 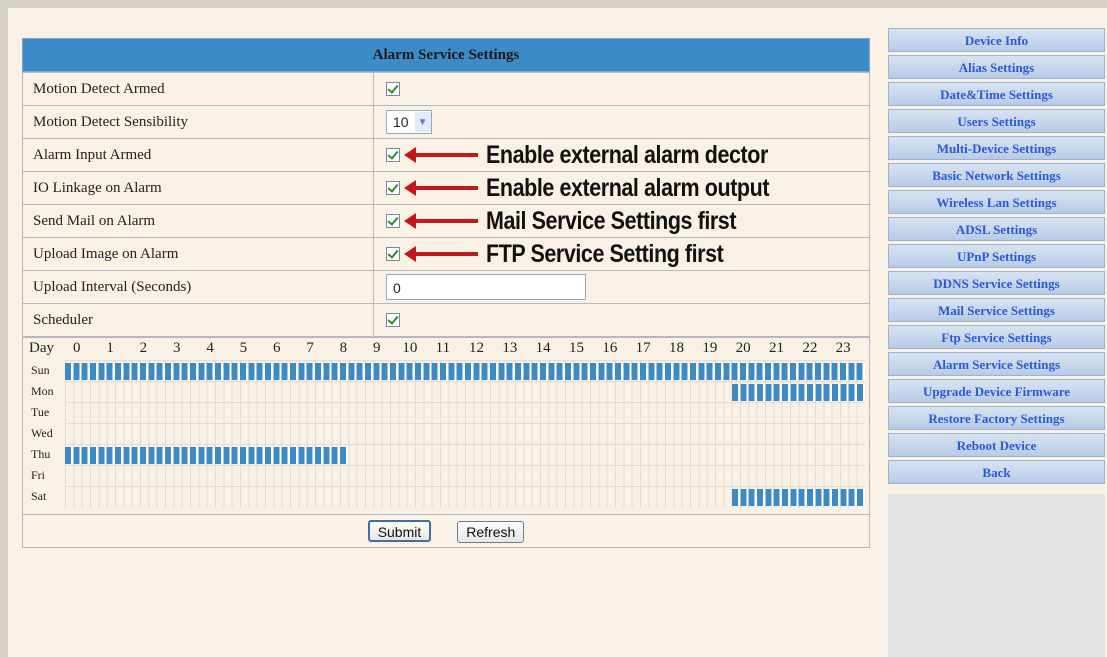 I want to click on hour-label: 8, so click(x=343, y=348).